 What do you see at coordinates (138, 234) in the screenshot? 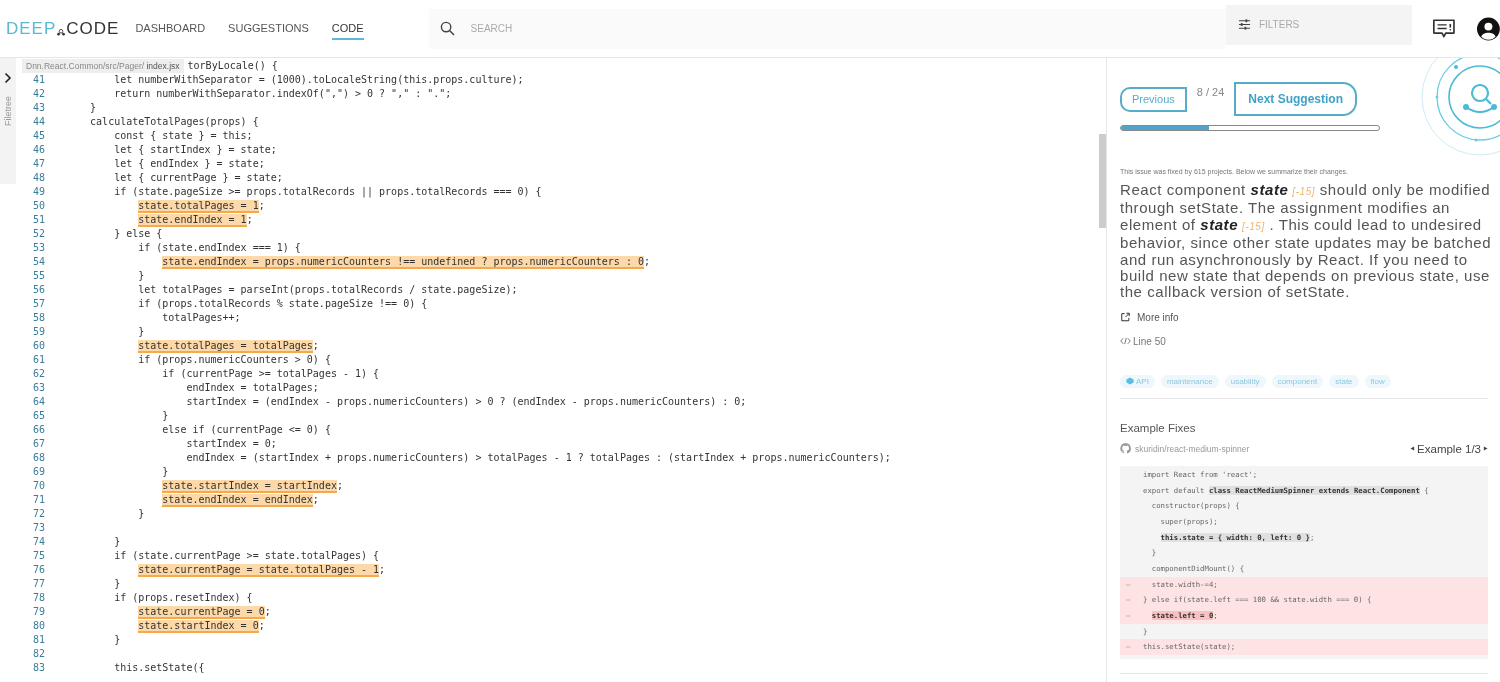
I see `code-line: } else {` at bounding box center [138, 234].